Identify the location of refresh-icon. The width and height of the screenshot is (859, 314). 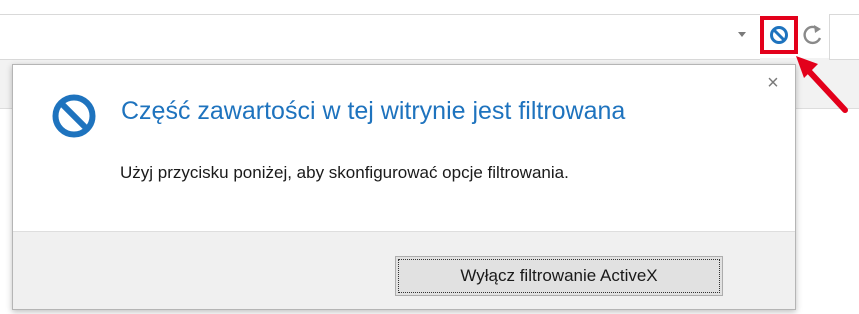
(813, 36).